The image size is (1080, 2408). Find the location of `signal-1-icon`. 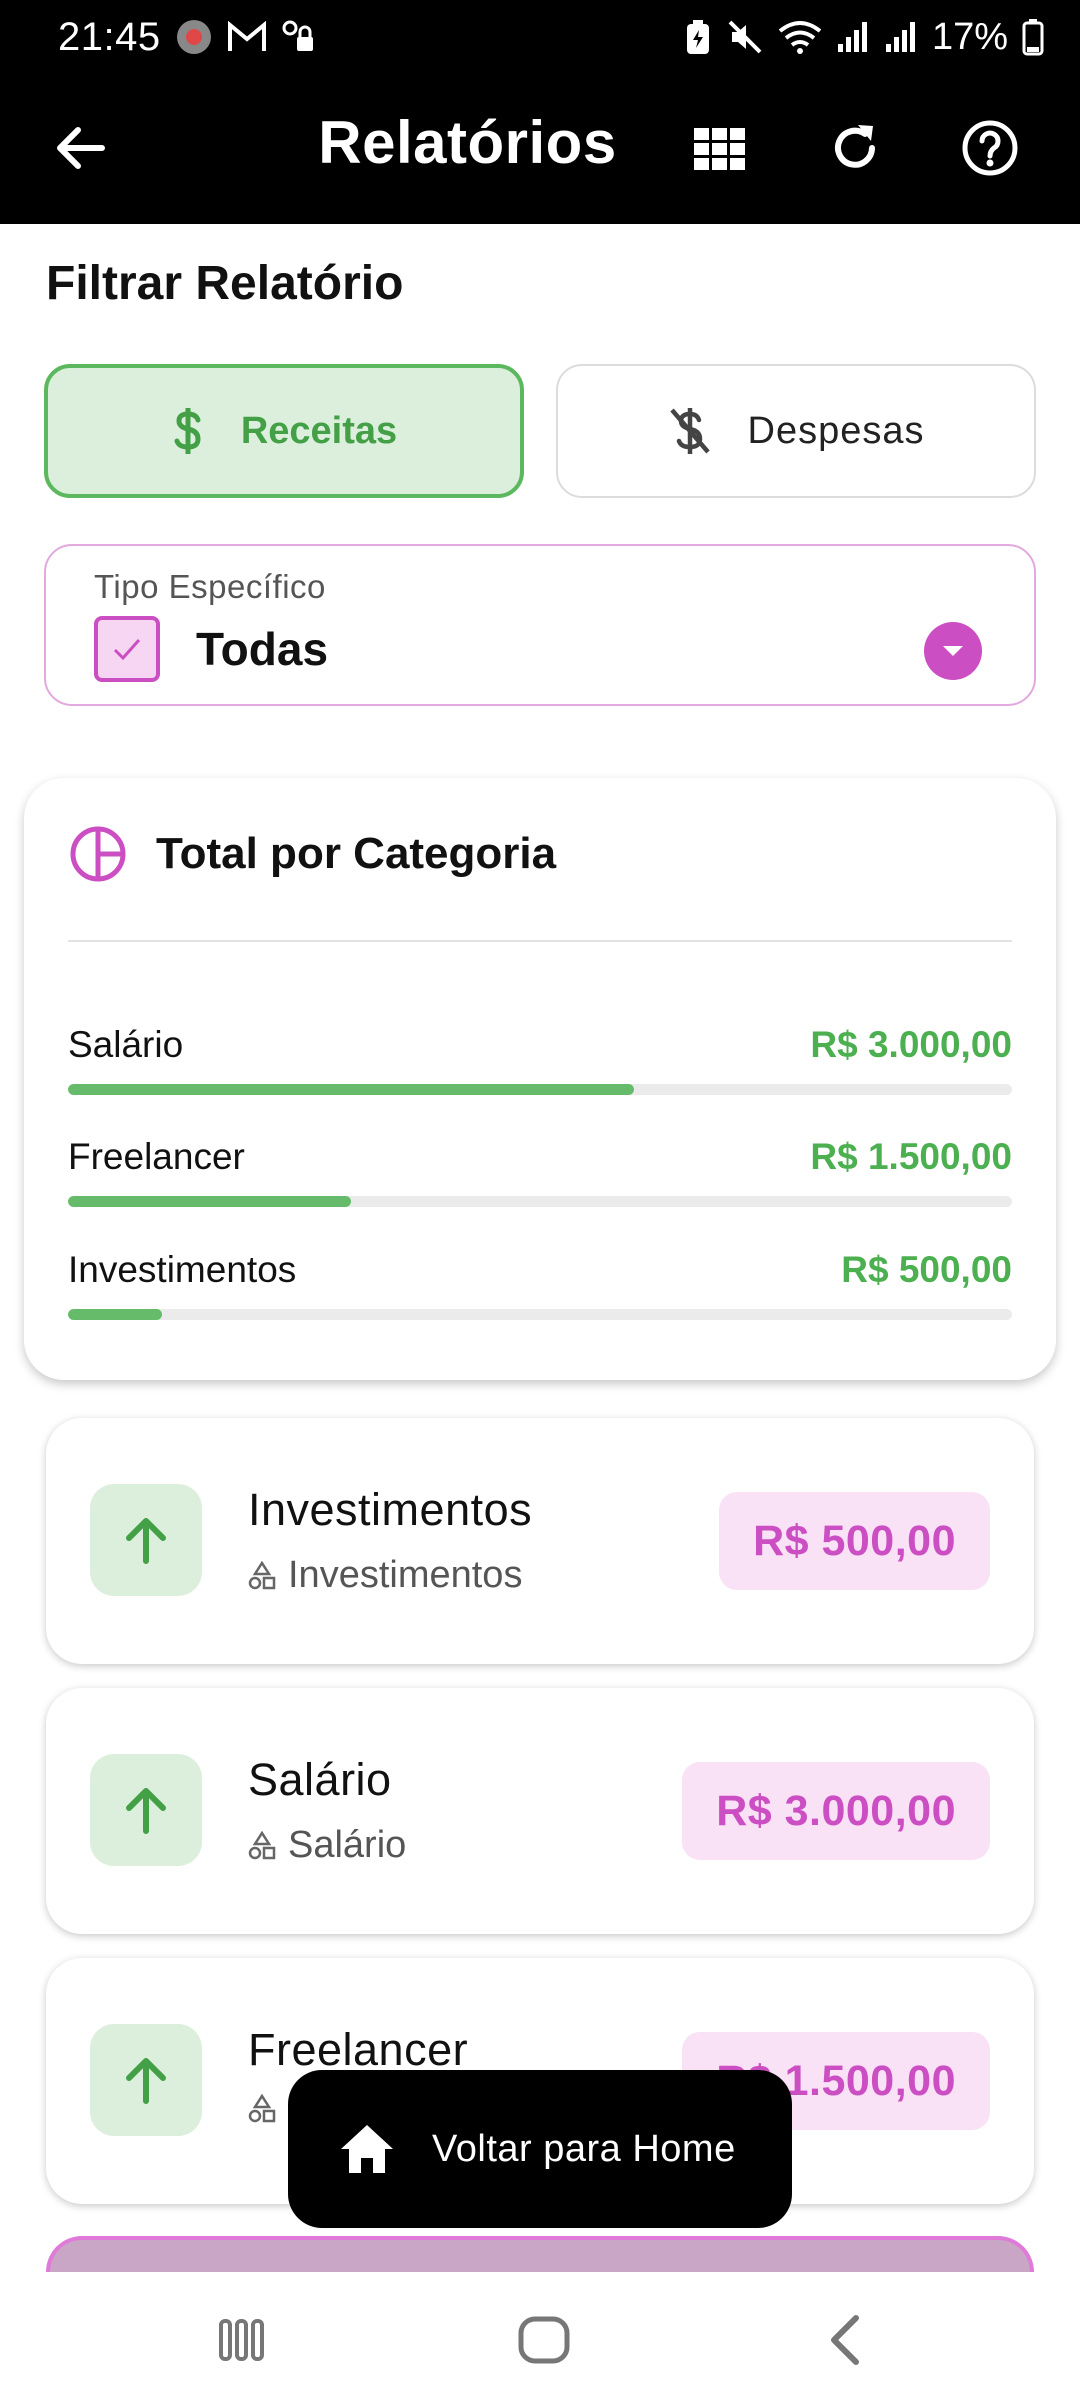

signal-1-icon is located at coordinates (853, 37).